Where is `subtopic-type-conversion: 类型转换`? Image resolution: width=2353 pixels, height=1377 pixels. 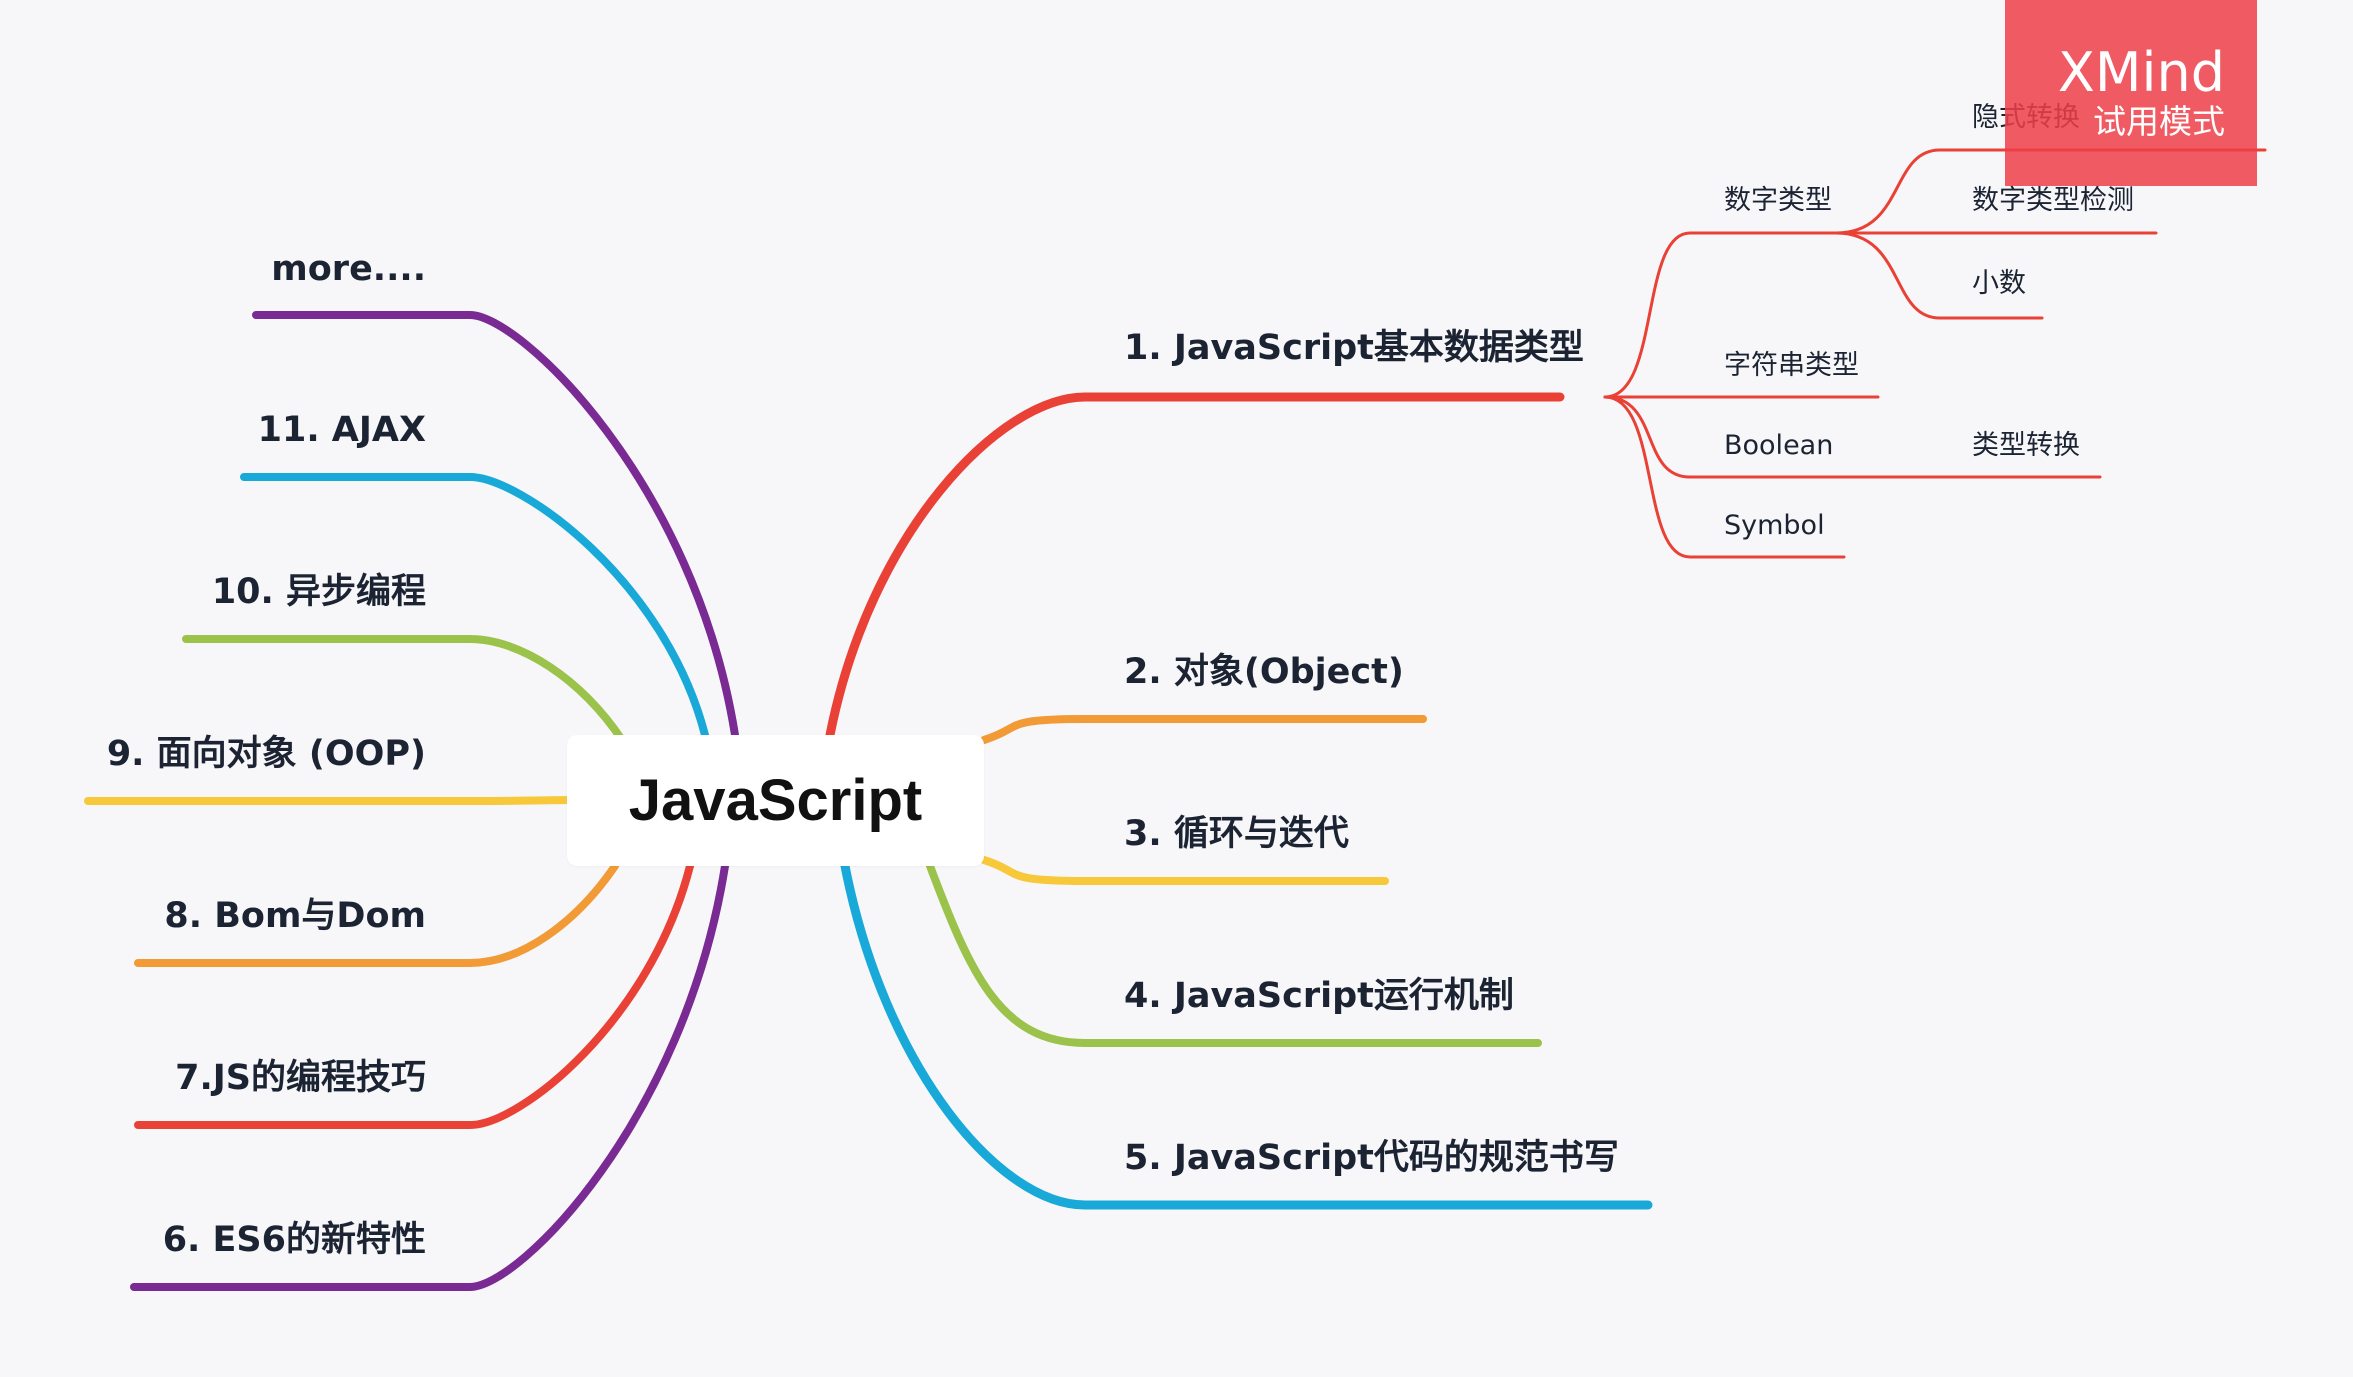 subtopic-type-conversion: 类型转换 is located at coordinates (2026, 445).